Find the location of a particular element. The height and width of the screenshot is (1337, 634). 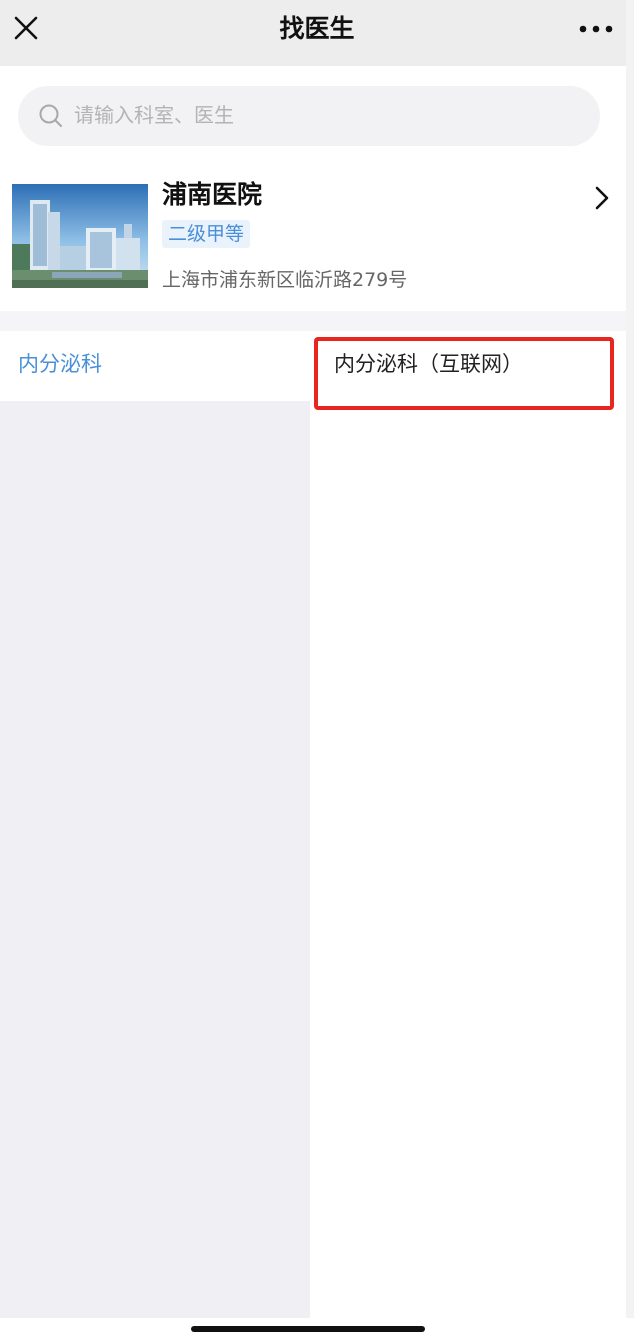

chevron-right-icon is located at coordinates (602, 198).